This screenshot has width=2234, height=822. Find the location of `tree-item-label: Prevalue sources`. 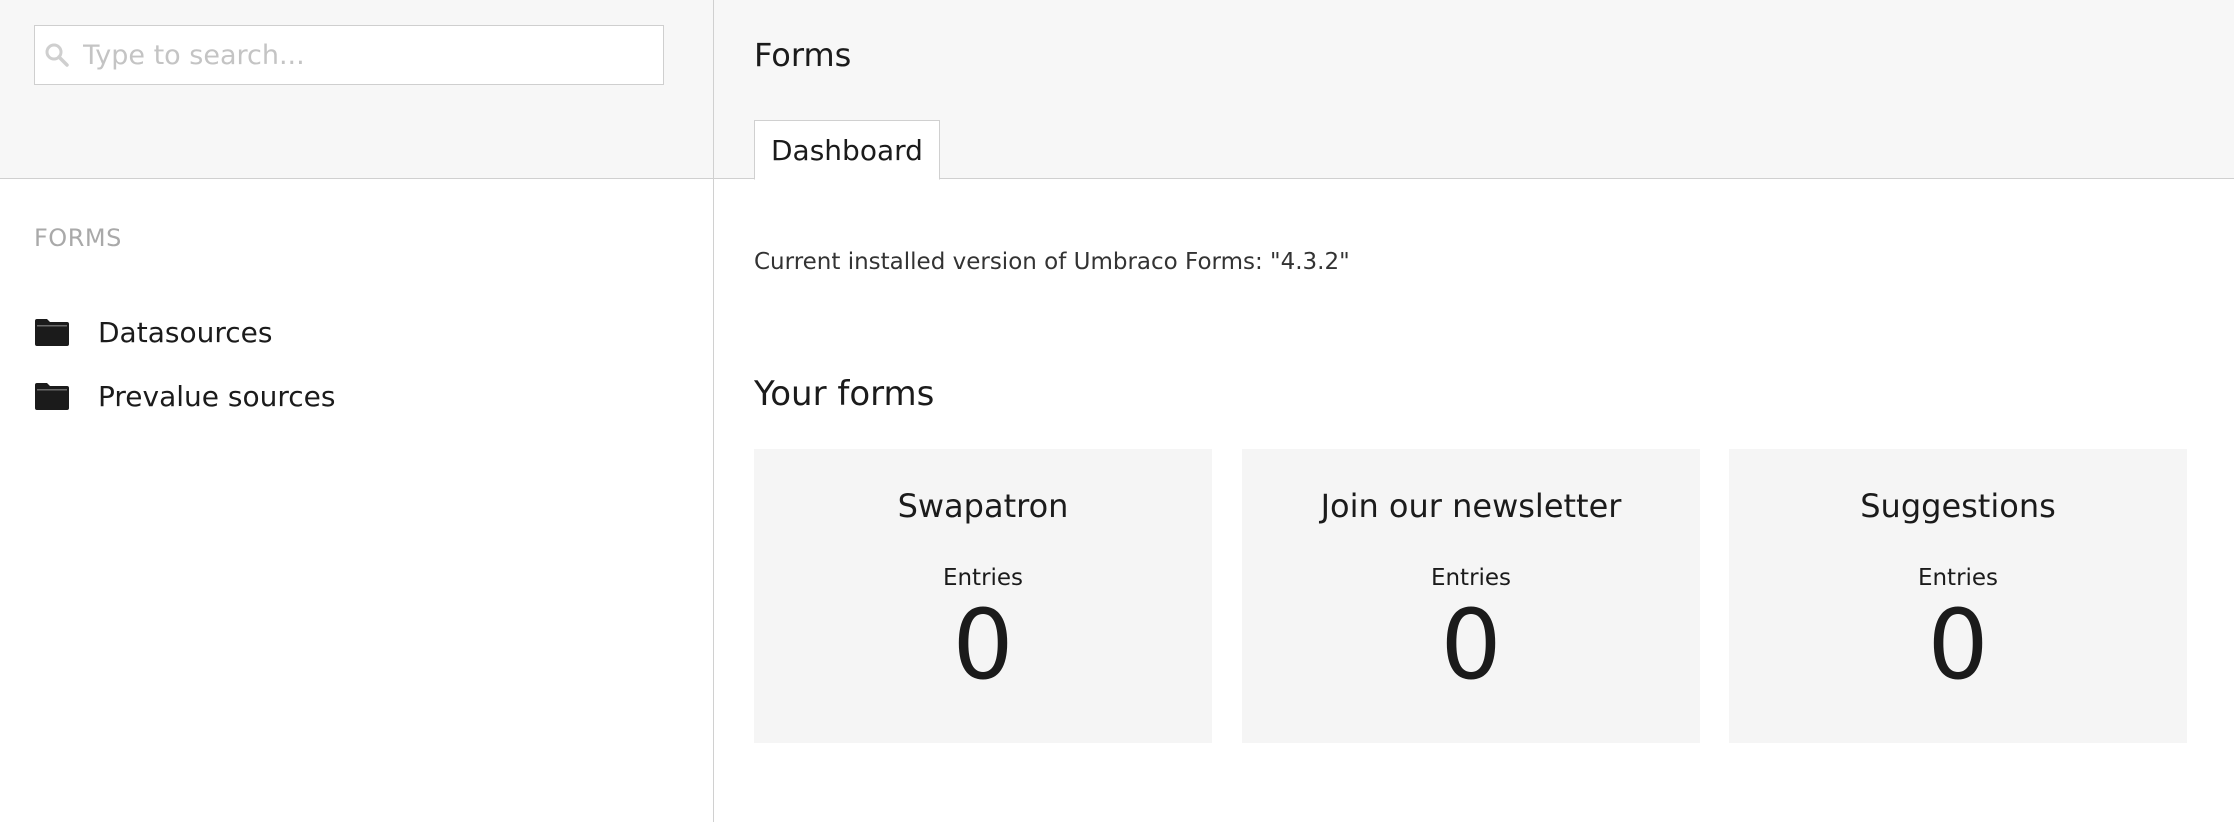

tree-item-label: Prevalue sources is located at coordinates (217, 396).